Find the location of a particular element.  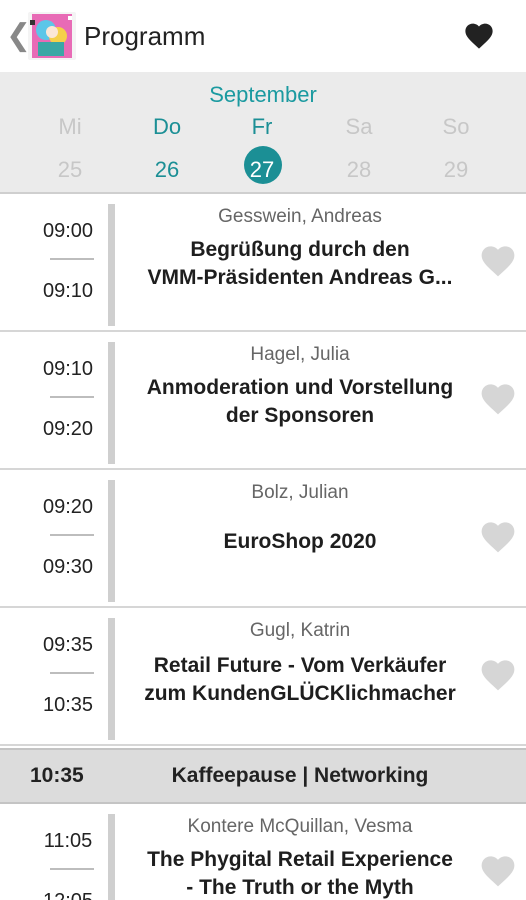

end-time: 10:35 is located at coordinates (68, 705).